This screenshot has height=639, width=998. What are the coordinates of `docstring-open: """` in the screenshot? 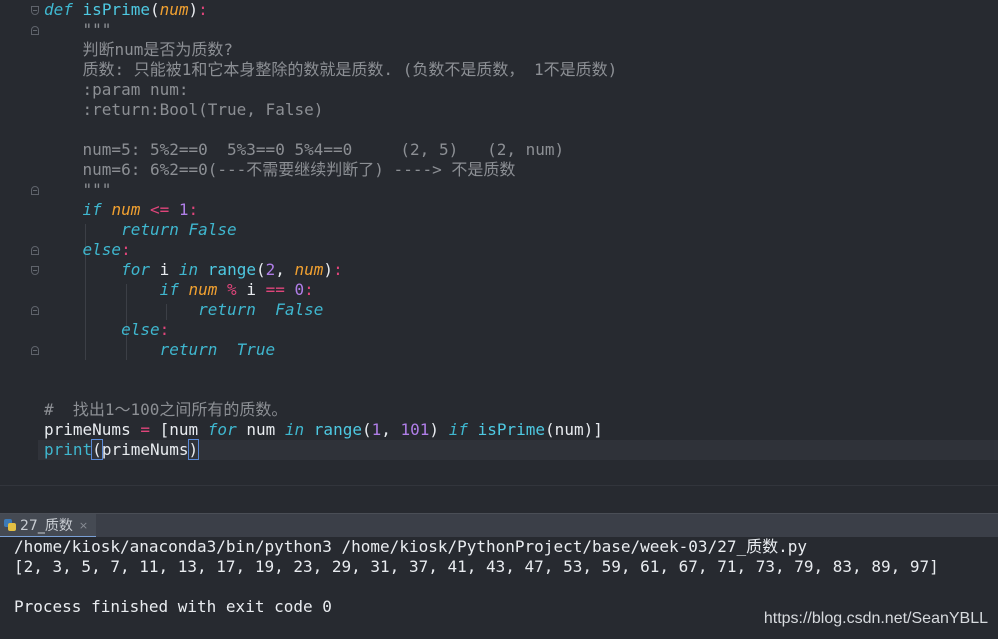 It's located at (97, 29).